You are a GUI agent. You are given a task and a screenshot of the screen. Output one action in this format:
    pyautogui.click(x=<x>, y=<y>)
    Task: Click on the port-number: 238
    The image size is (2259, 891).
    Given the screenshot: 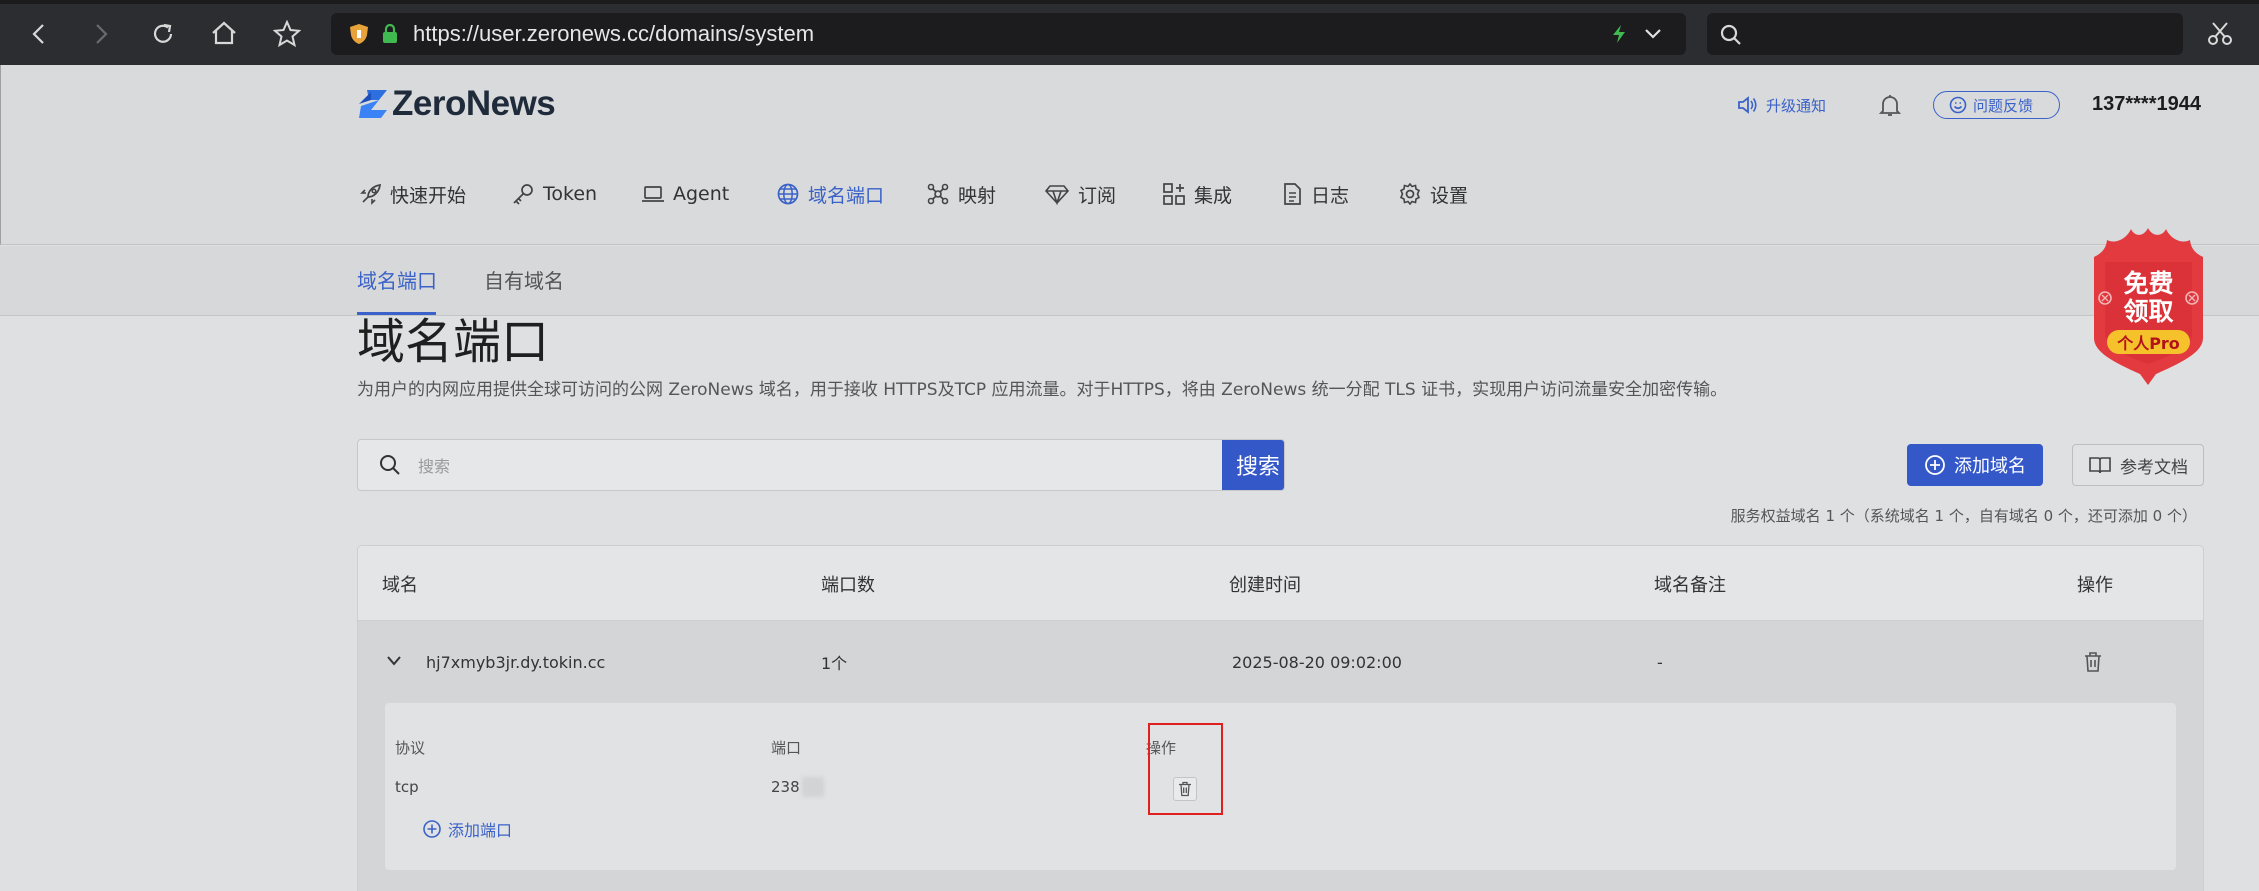 What is the action you would take?
    pyautogui.click(x=785, y=787)
    